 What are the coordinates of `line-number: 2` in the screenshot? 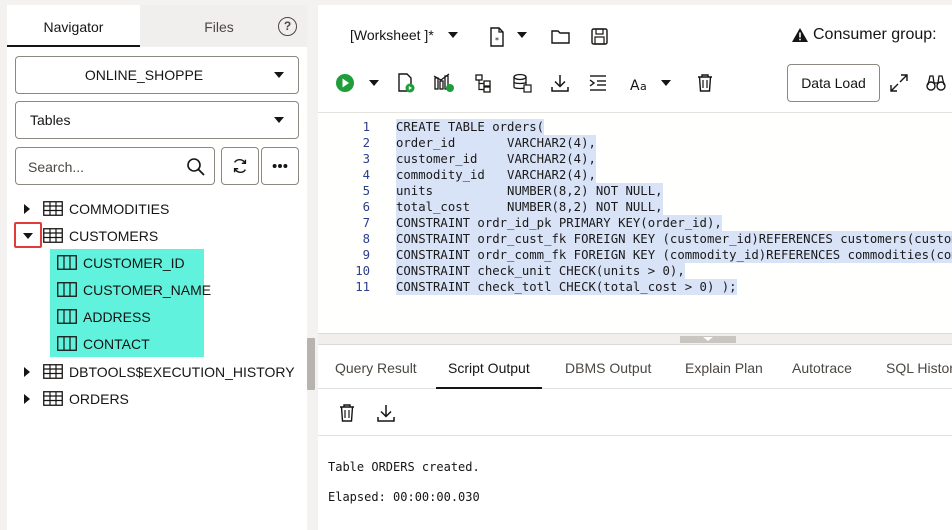 It's located at (366, 143).